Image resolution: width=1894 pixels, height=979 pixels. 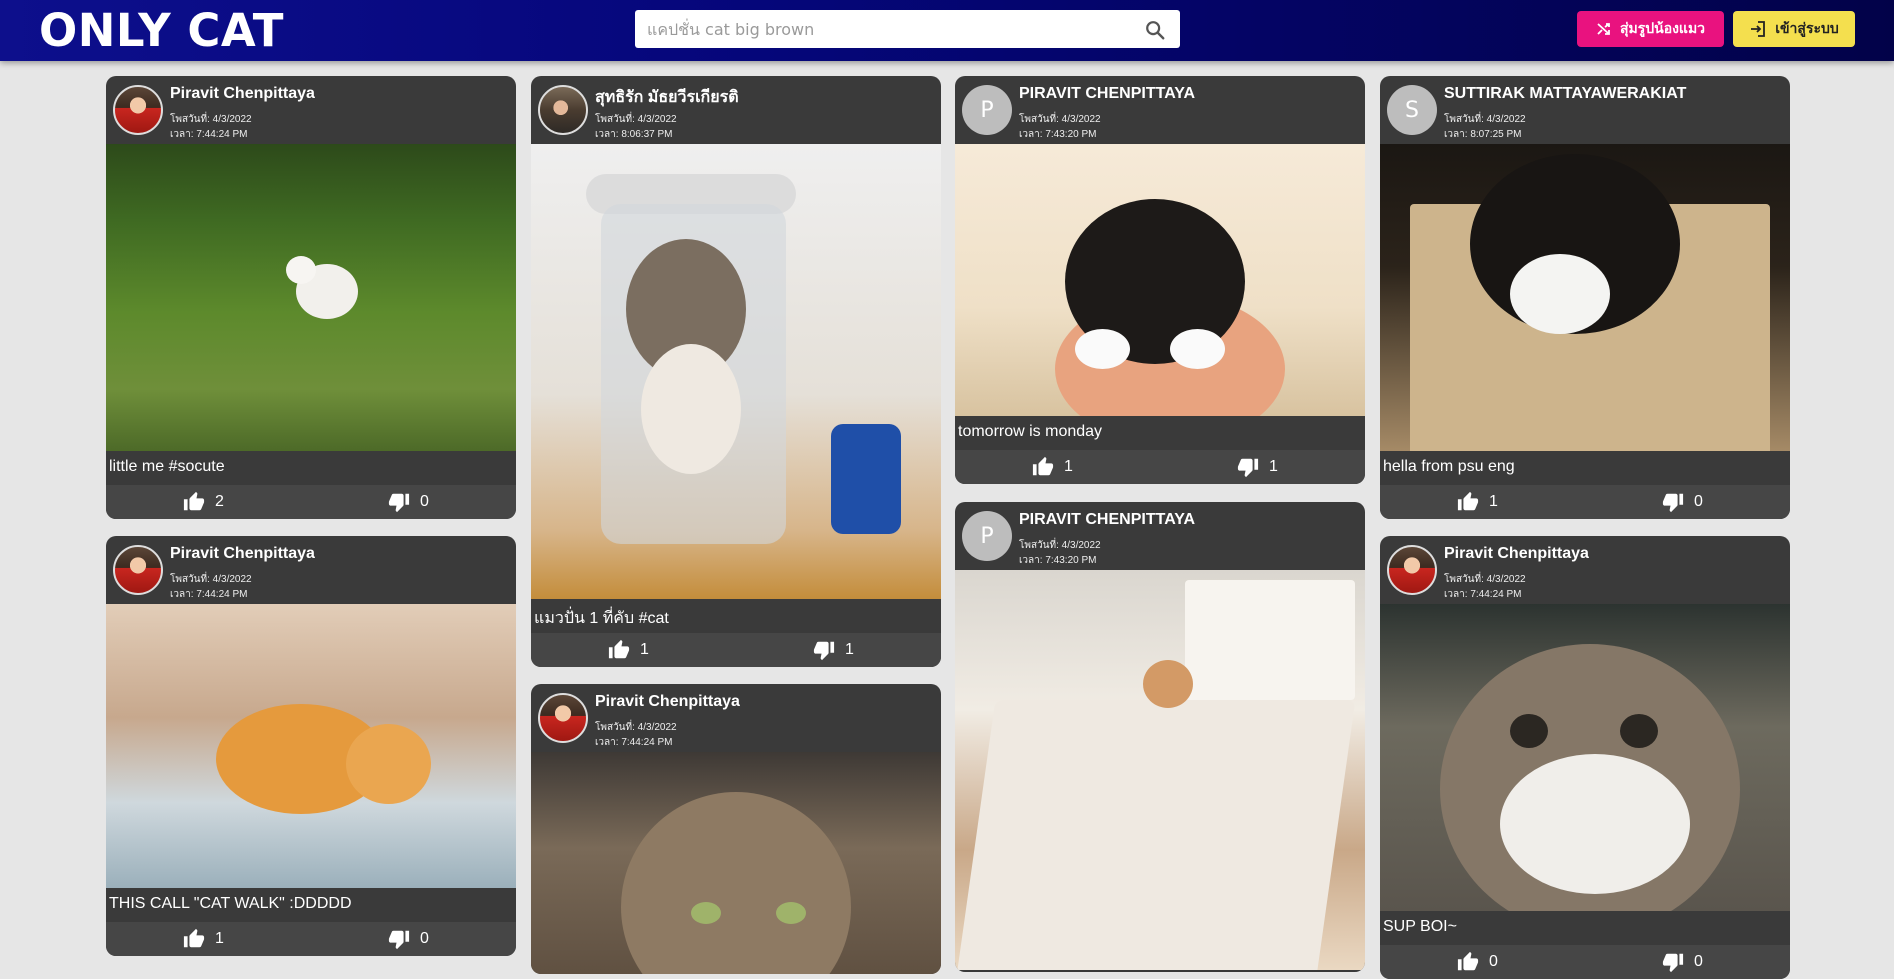 What do you see at coordinates (1107, 93) in the screenshot?
I see `post-author: PIRAVIT CHENPITTAYA` at bounding box center [1107, 93].